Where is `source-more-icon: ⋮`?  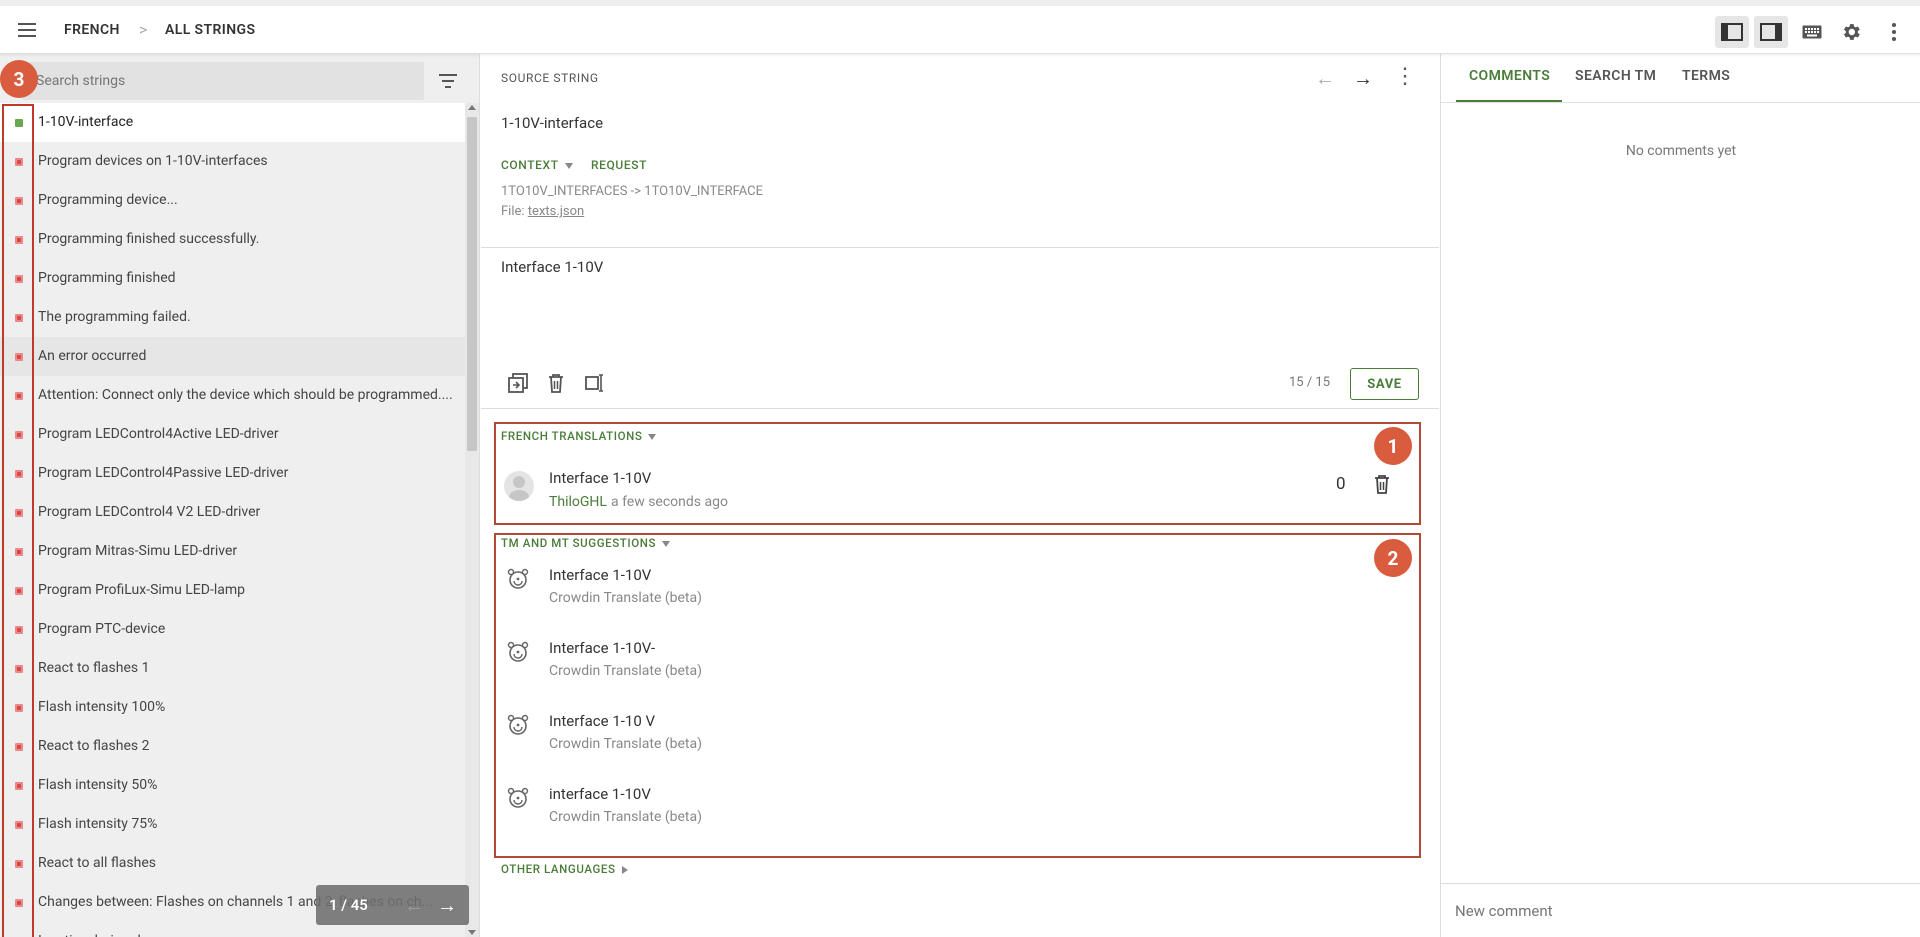
source-more-icon: ⋮ is located at coordinates (1405, 76).